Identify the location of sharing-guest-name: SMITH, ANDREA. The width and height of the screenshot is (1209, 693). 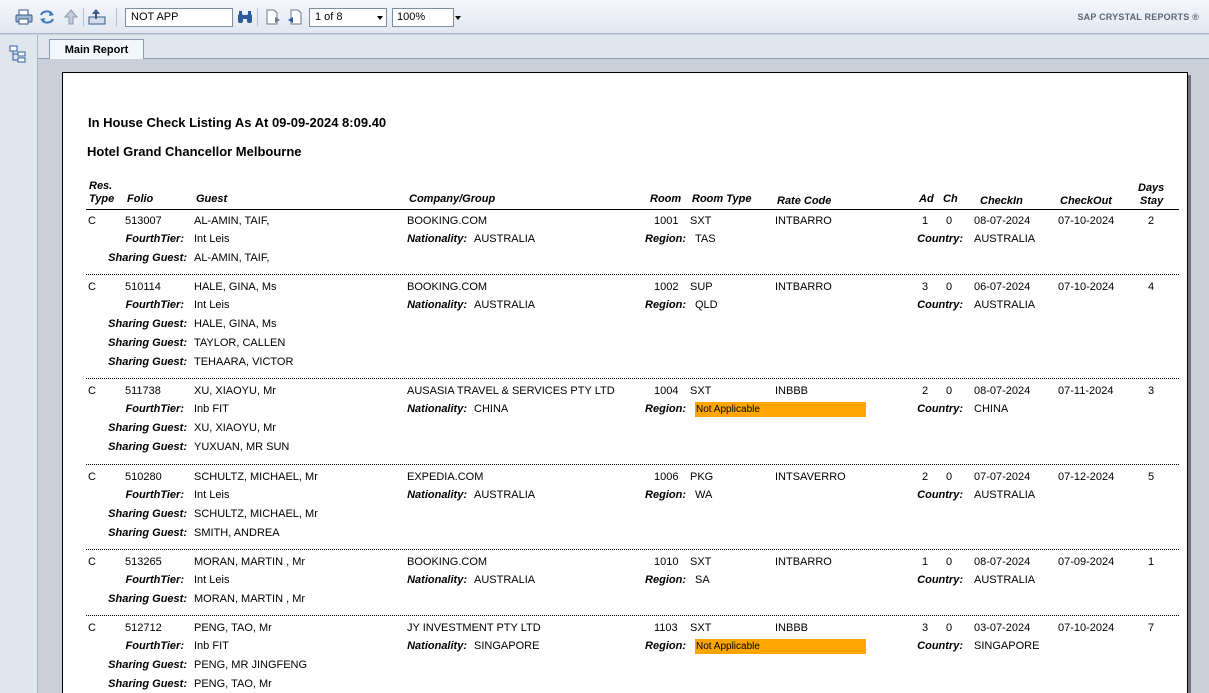
(237, 533).